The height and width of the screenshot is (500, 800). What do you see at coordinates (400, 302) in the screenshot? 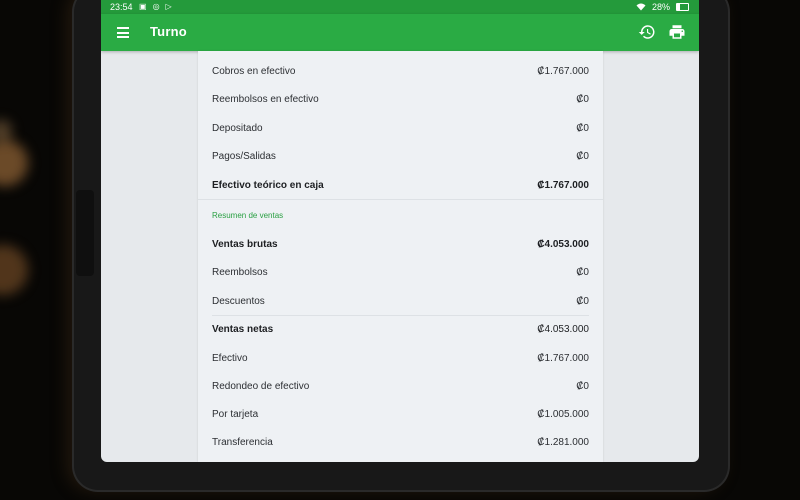
I see `sales-row-discounts: Descuentos ₡0` at bounding box center [400, 302].